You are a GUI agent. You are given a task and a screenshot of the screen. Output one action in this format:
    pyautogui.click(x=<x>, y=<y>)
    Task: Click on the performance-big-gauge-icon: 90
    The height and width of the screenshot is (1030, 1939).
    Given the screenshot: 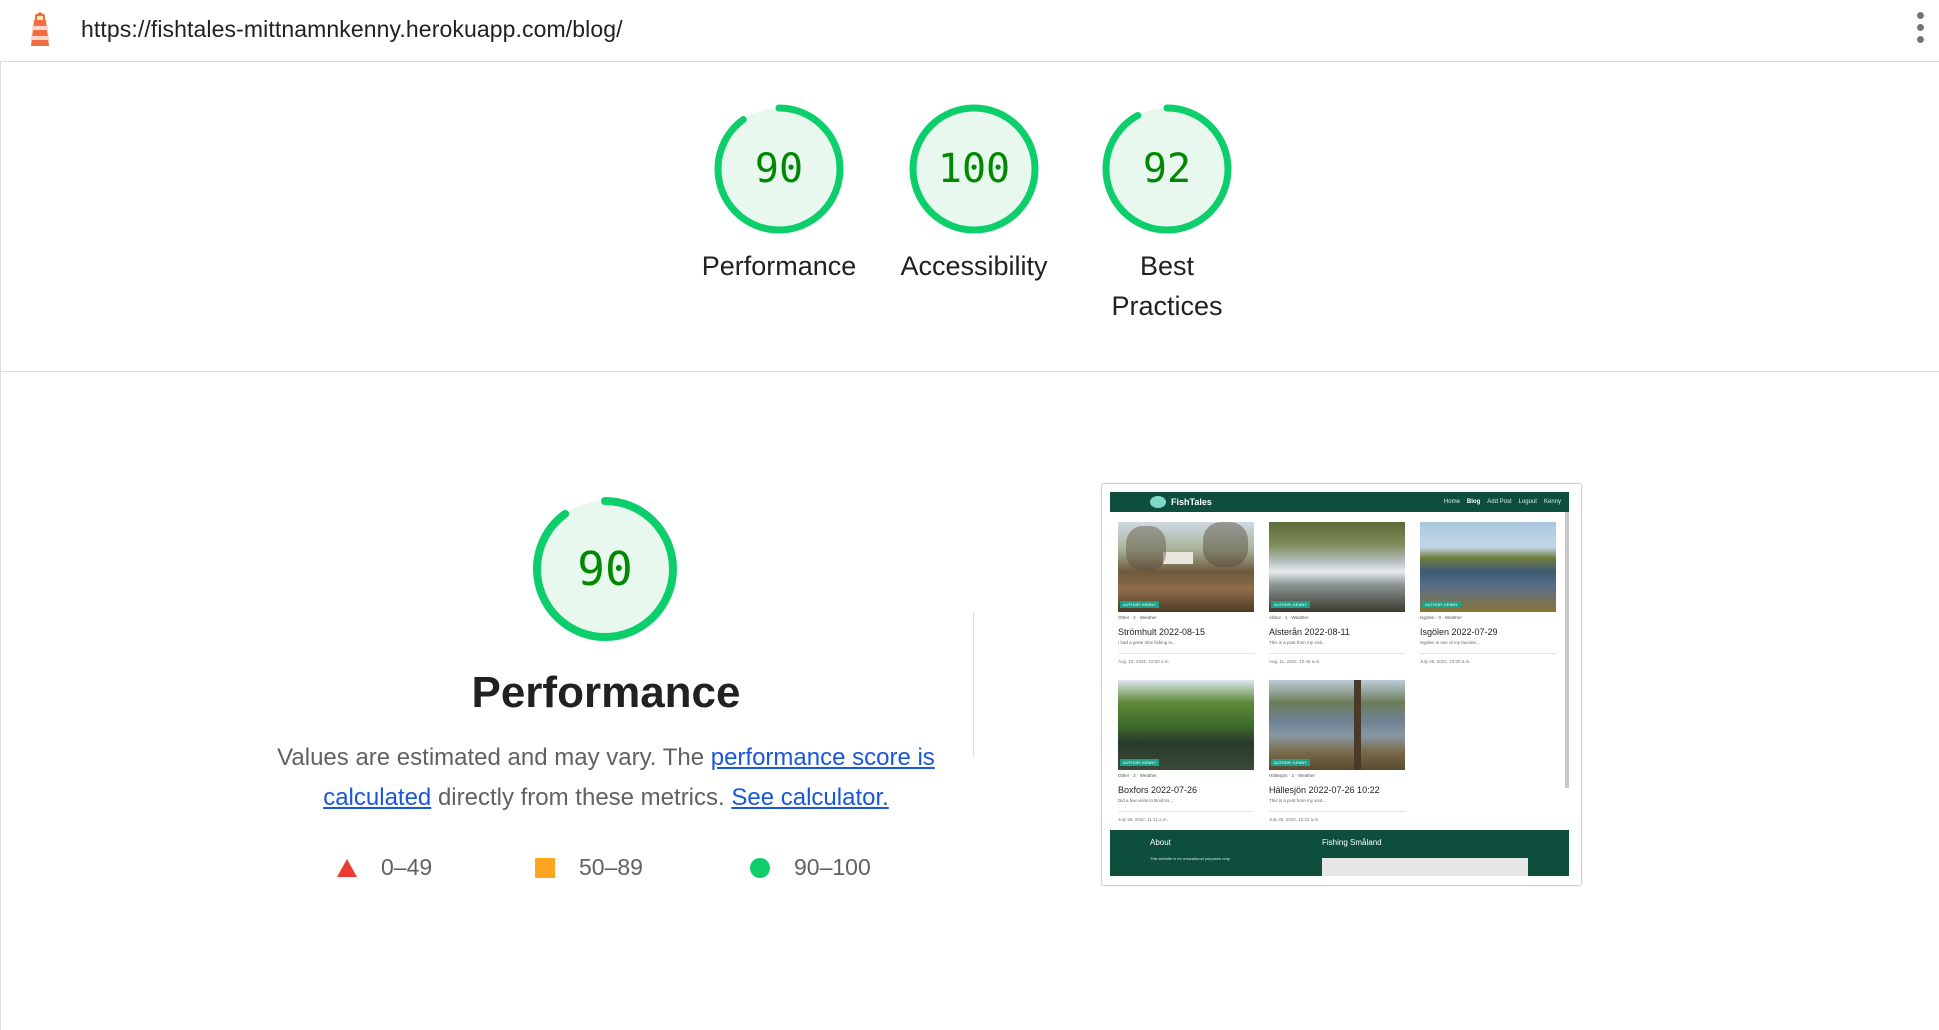 What is the action you would take?
    pyautogui.click(x=605, y=569)
    